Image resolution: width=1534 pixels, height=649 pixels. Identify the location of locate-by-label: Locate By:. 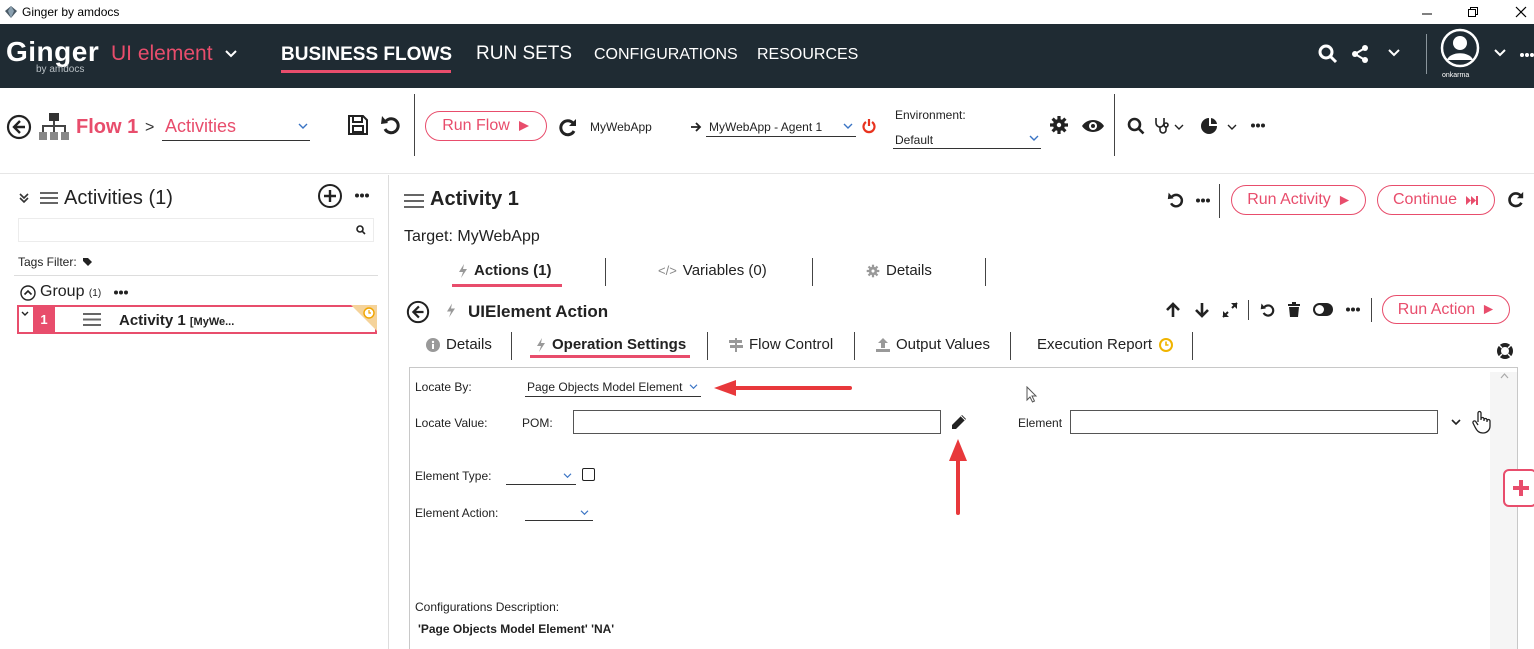
(443, 387).